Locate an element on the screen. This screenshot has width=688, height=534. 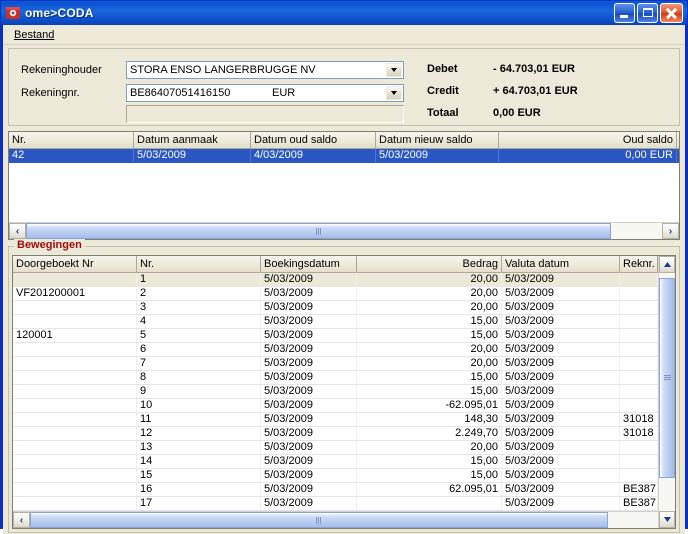
rekeninghouder-label: Rekeninghouder is located at coordinates (61, 70).